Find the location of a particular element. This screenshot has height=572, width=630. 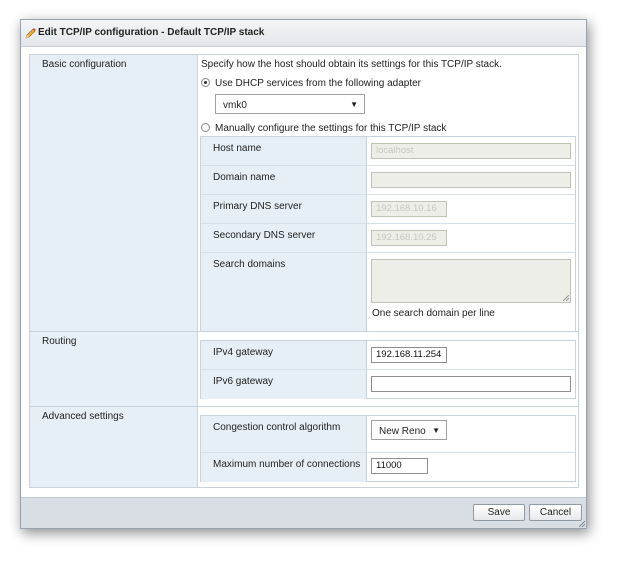

primary-dns-input: 192.168.10.16 is located at coordinates (409, 209).